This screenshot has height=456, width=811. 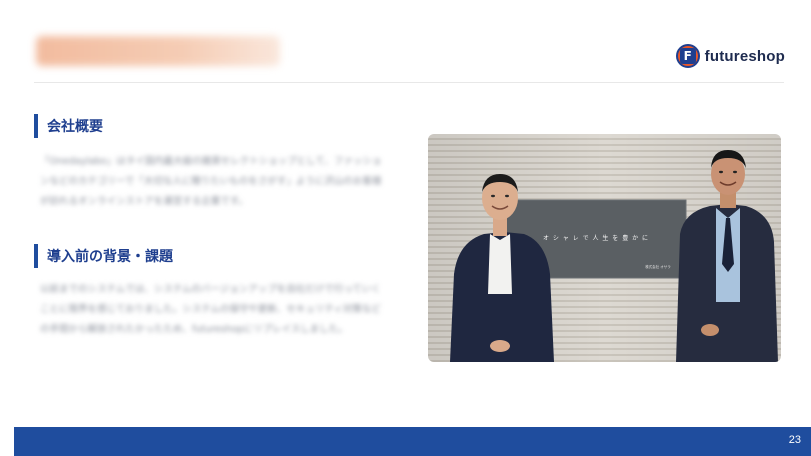 What do you see at coordinates (412, 441) in the screenshot?
I see `footer-bar: 23` at bounding box center [412, 441].